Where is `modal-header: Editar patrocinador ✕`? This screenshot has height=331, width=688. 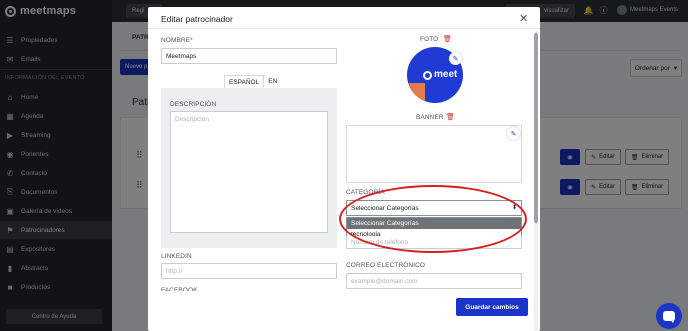
modal-header: Editar patrocinador ✕ is located at coordinates (344, 18).